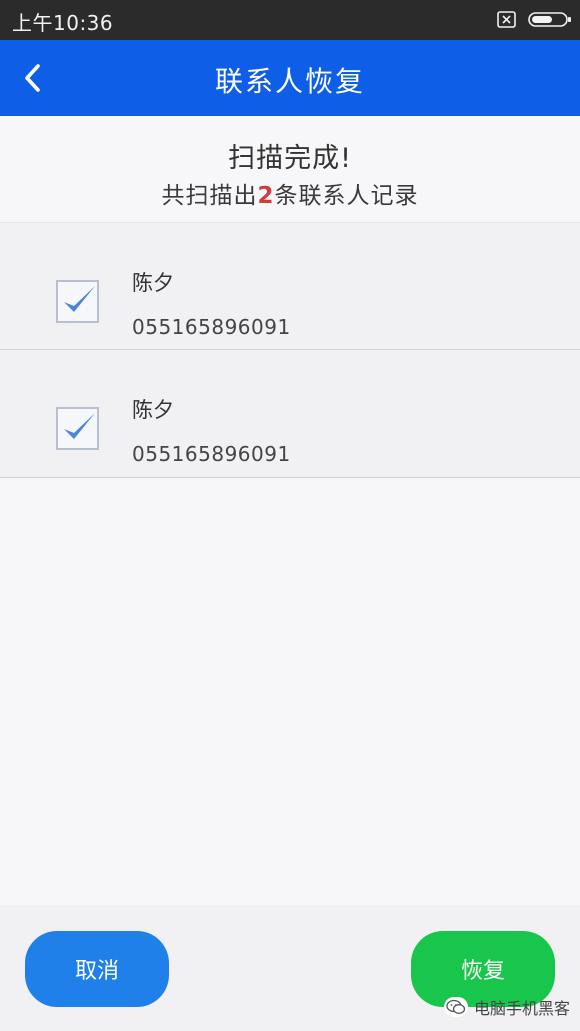  Describe the element at coordinates (290, 20) in the screenshot. I see `status-bar: 上午10:36` at that location.